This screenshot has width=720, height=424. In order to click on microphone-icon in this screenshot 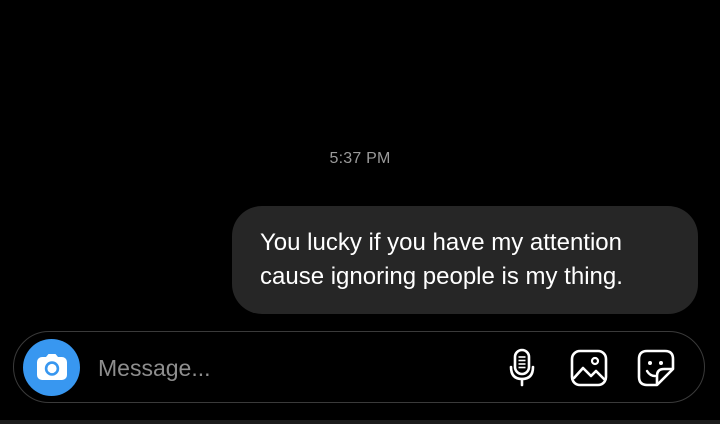, I will do `click(522, 367)`.